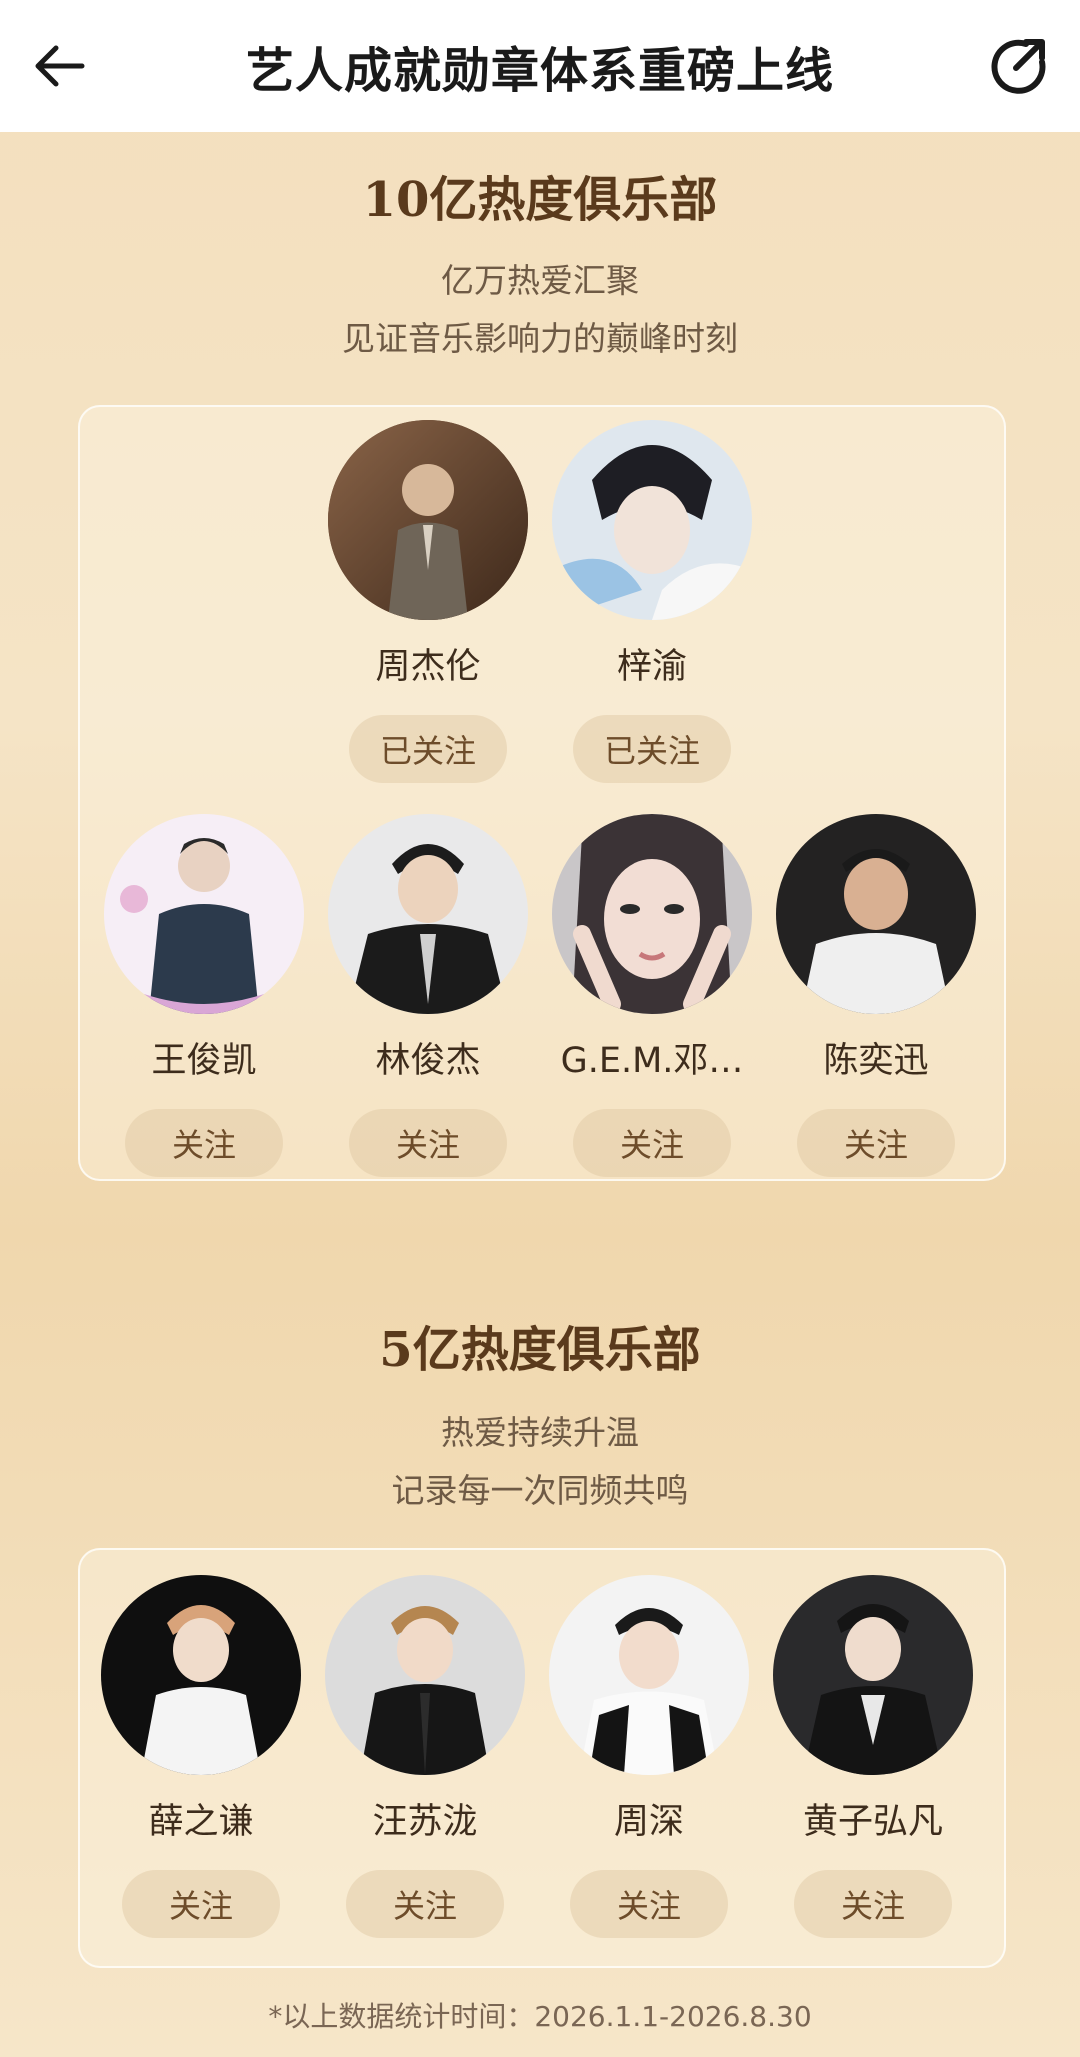 The width and height of the screenshot is (1080, 2057). I want to click on artist-card: 汪苏泷 关注, so click(425, 1756).